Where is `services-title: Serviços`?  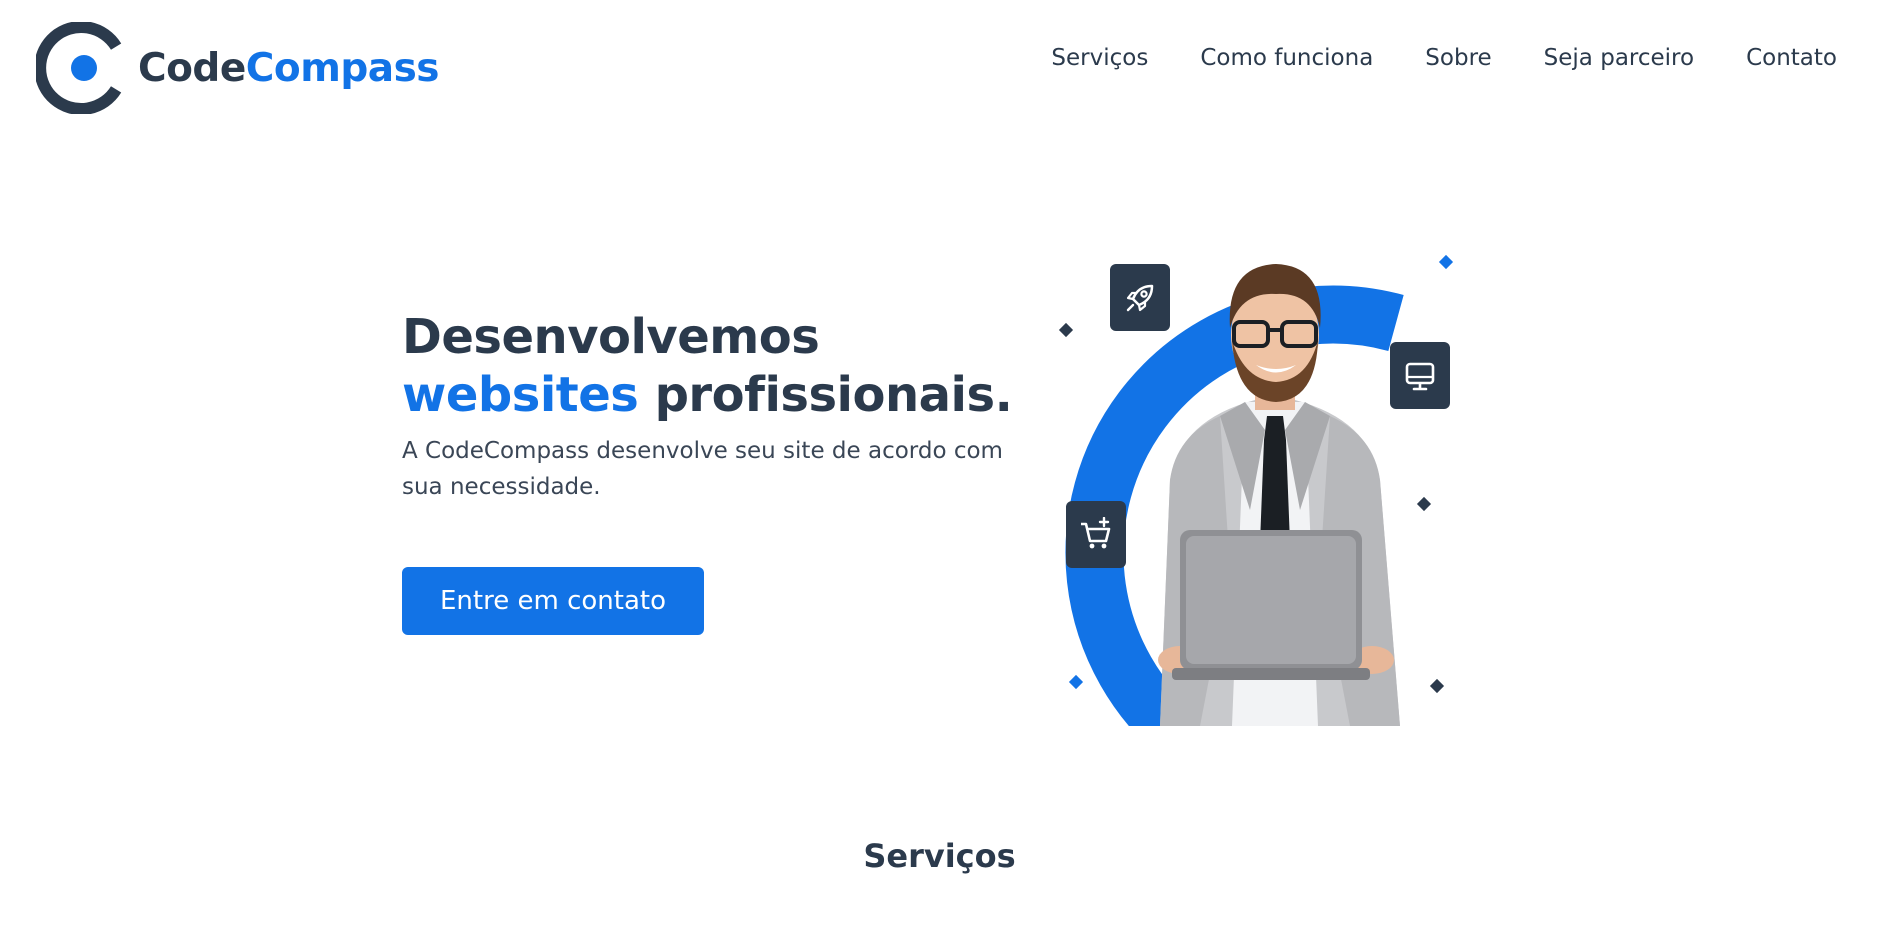 services-title: Serviços is located at coordinates (939, 856).